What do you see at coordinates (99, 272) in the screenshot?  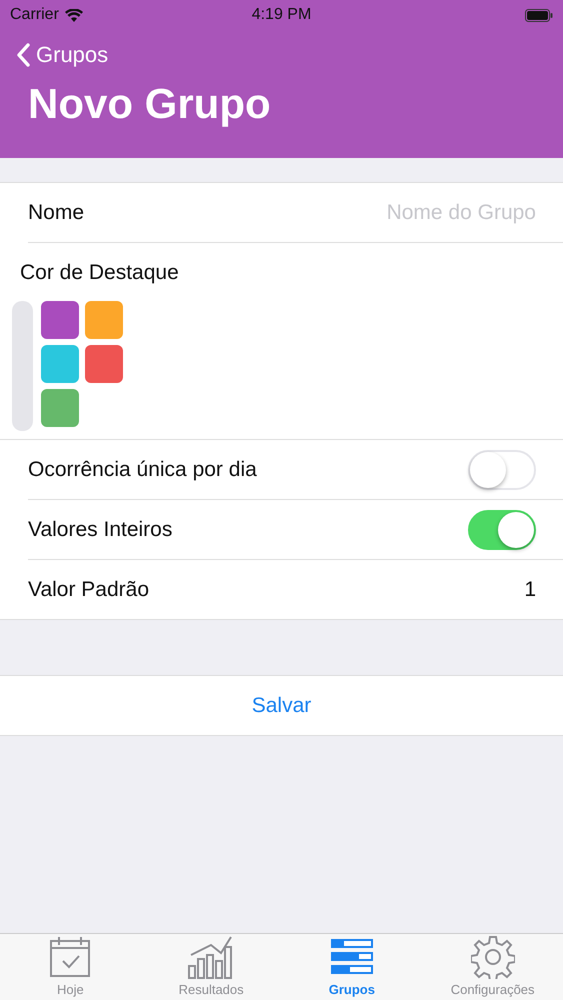 I see `field-label: Cor de Destaque` at bounding box center [99, 272].